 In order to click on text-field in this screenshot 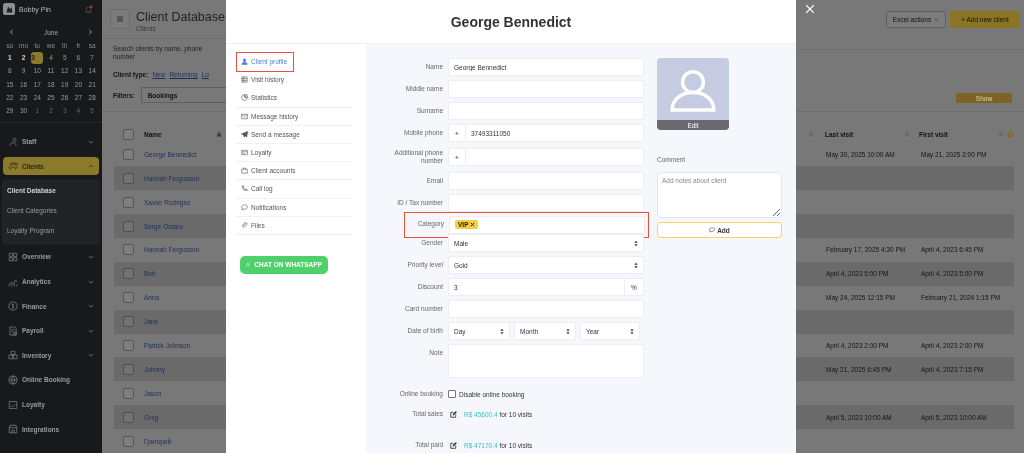, I will do `click(546, 203)`.